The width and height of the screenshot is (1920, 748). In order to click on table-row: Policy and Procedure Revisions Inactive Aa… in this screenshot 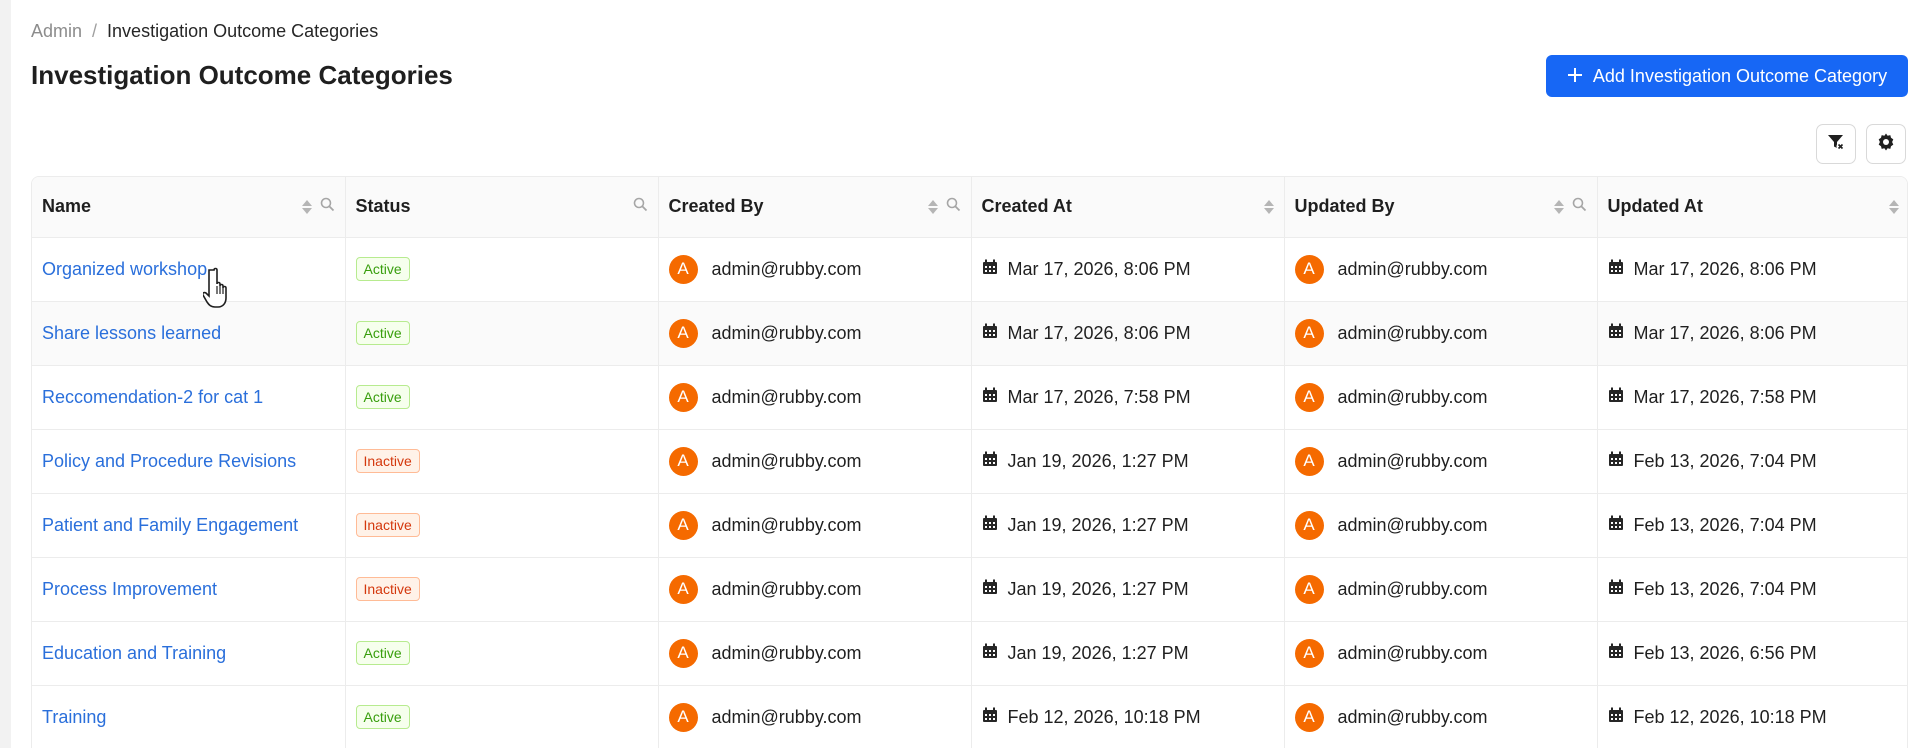, I will do `click(969, 461)`.